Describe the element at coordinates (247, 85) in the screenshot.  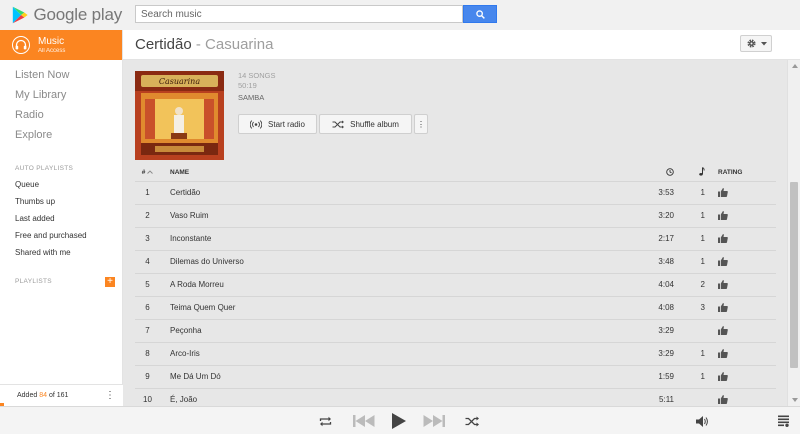
I see `album-duration: 50:19` at that location.